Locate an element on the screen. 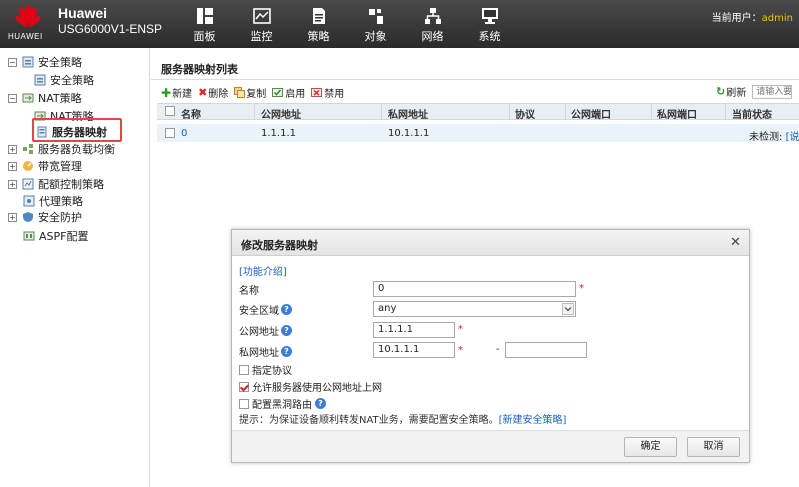  nav-dashboard: 面板 is located at coordinates (204, 24).